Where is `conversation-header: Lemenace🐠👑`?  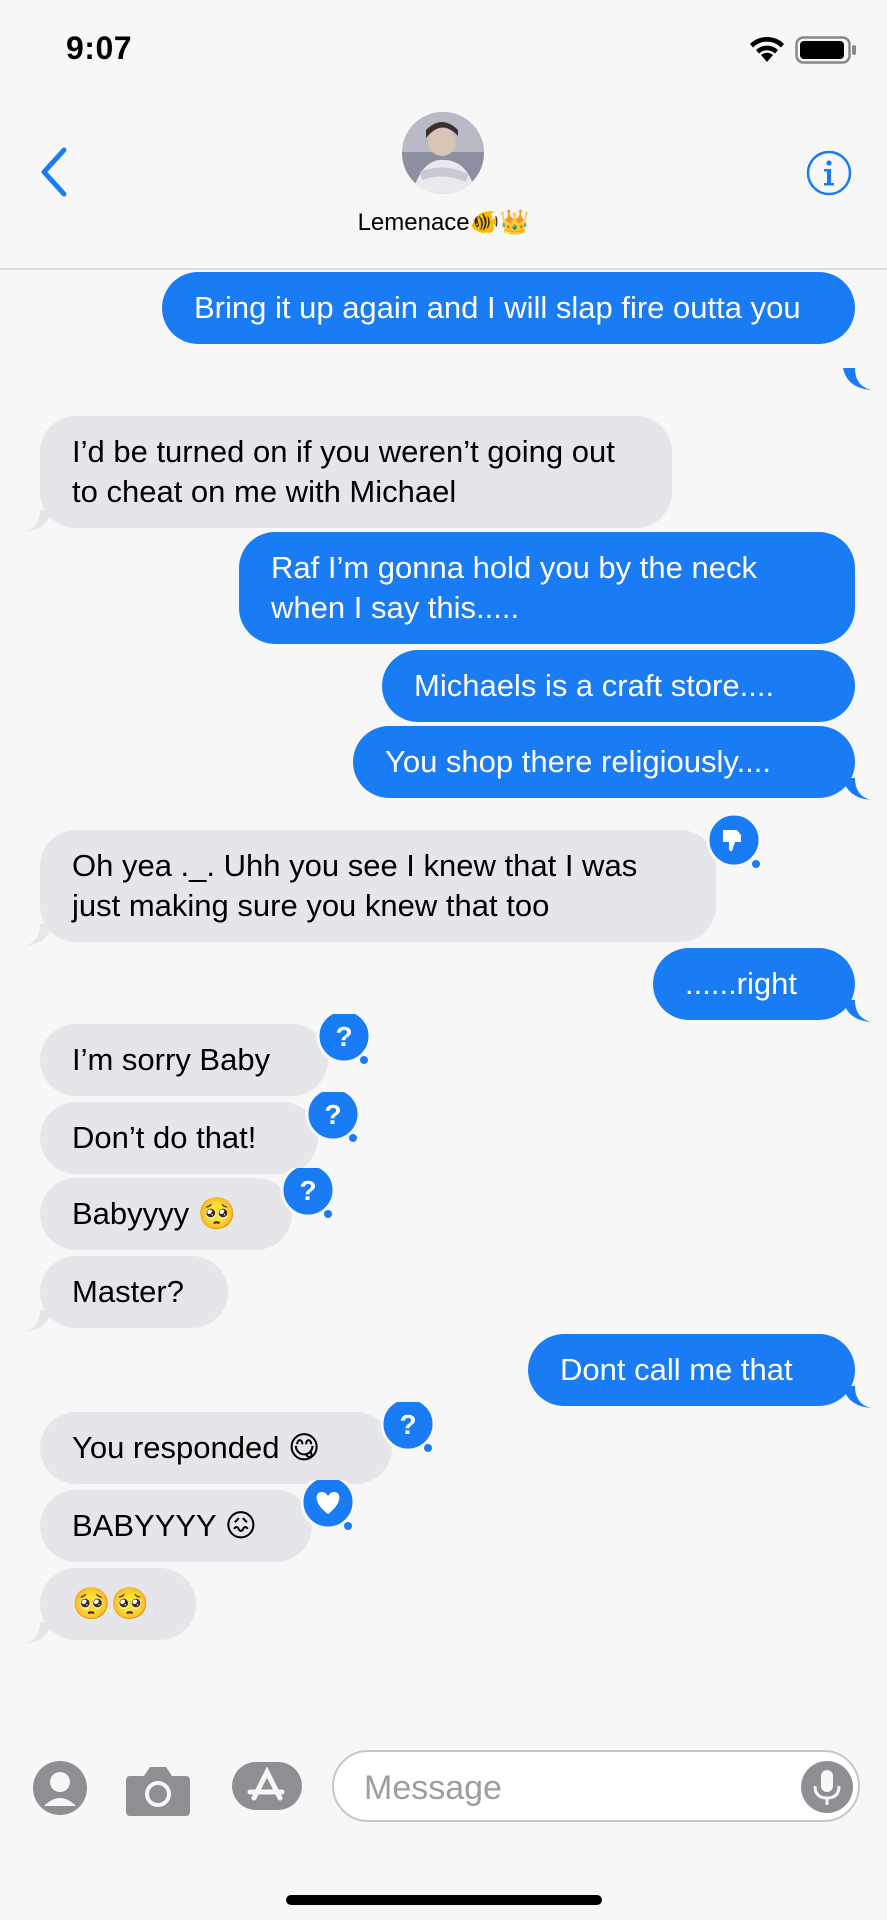
conversation-header: Lemenace🐠👑 is located at coordinates (443, 185).